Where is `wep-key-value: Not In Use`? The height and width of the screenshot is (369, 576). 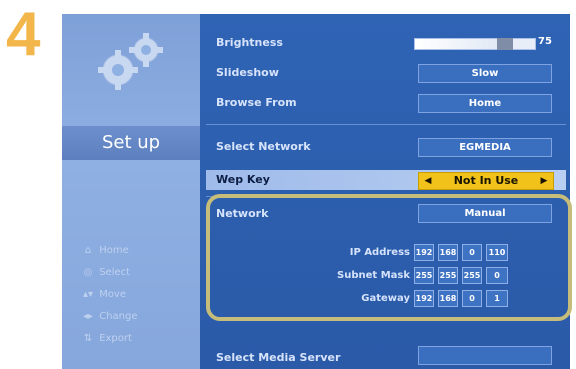 wep-key-value: Not In Use is located at coordinates (486, 180).